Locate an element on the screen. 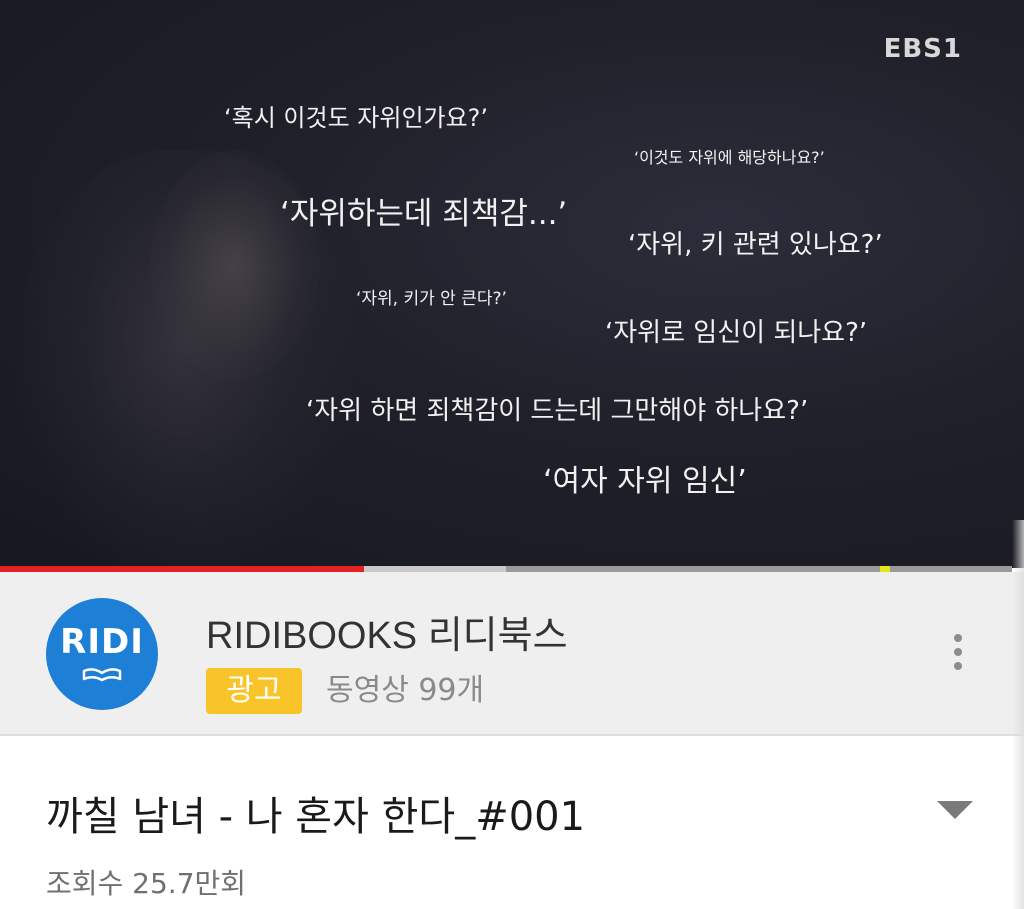 The width and height of the screenshot is (1024, 909). video-caption: ‘자위하는데 죄책감...’ is located at coordinates (424, 214).